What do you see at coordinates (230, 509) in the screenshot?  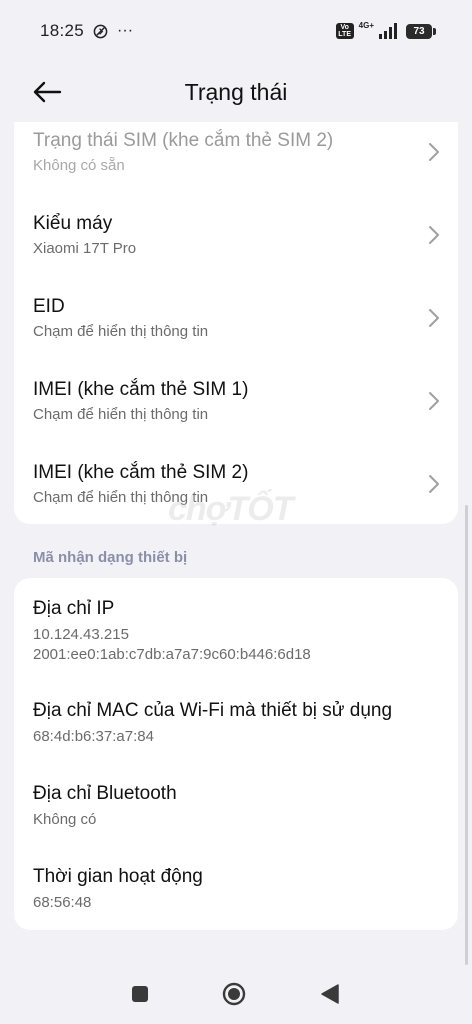 I see `watermark-logo: chợTỐT` at bounding box center [230, 509].